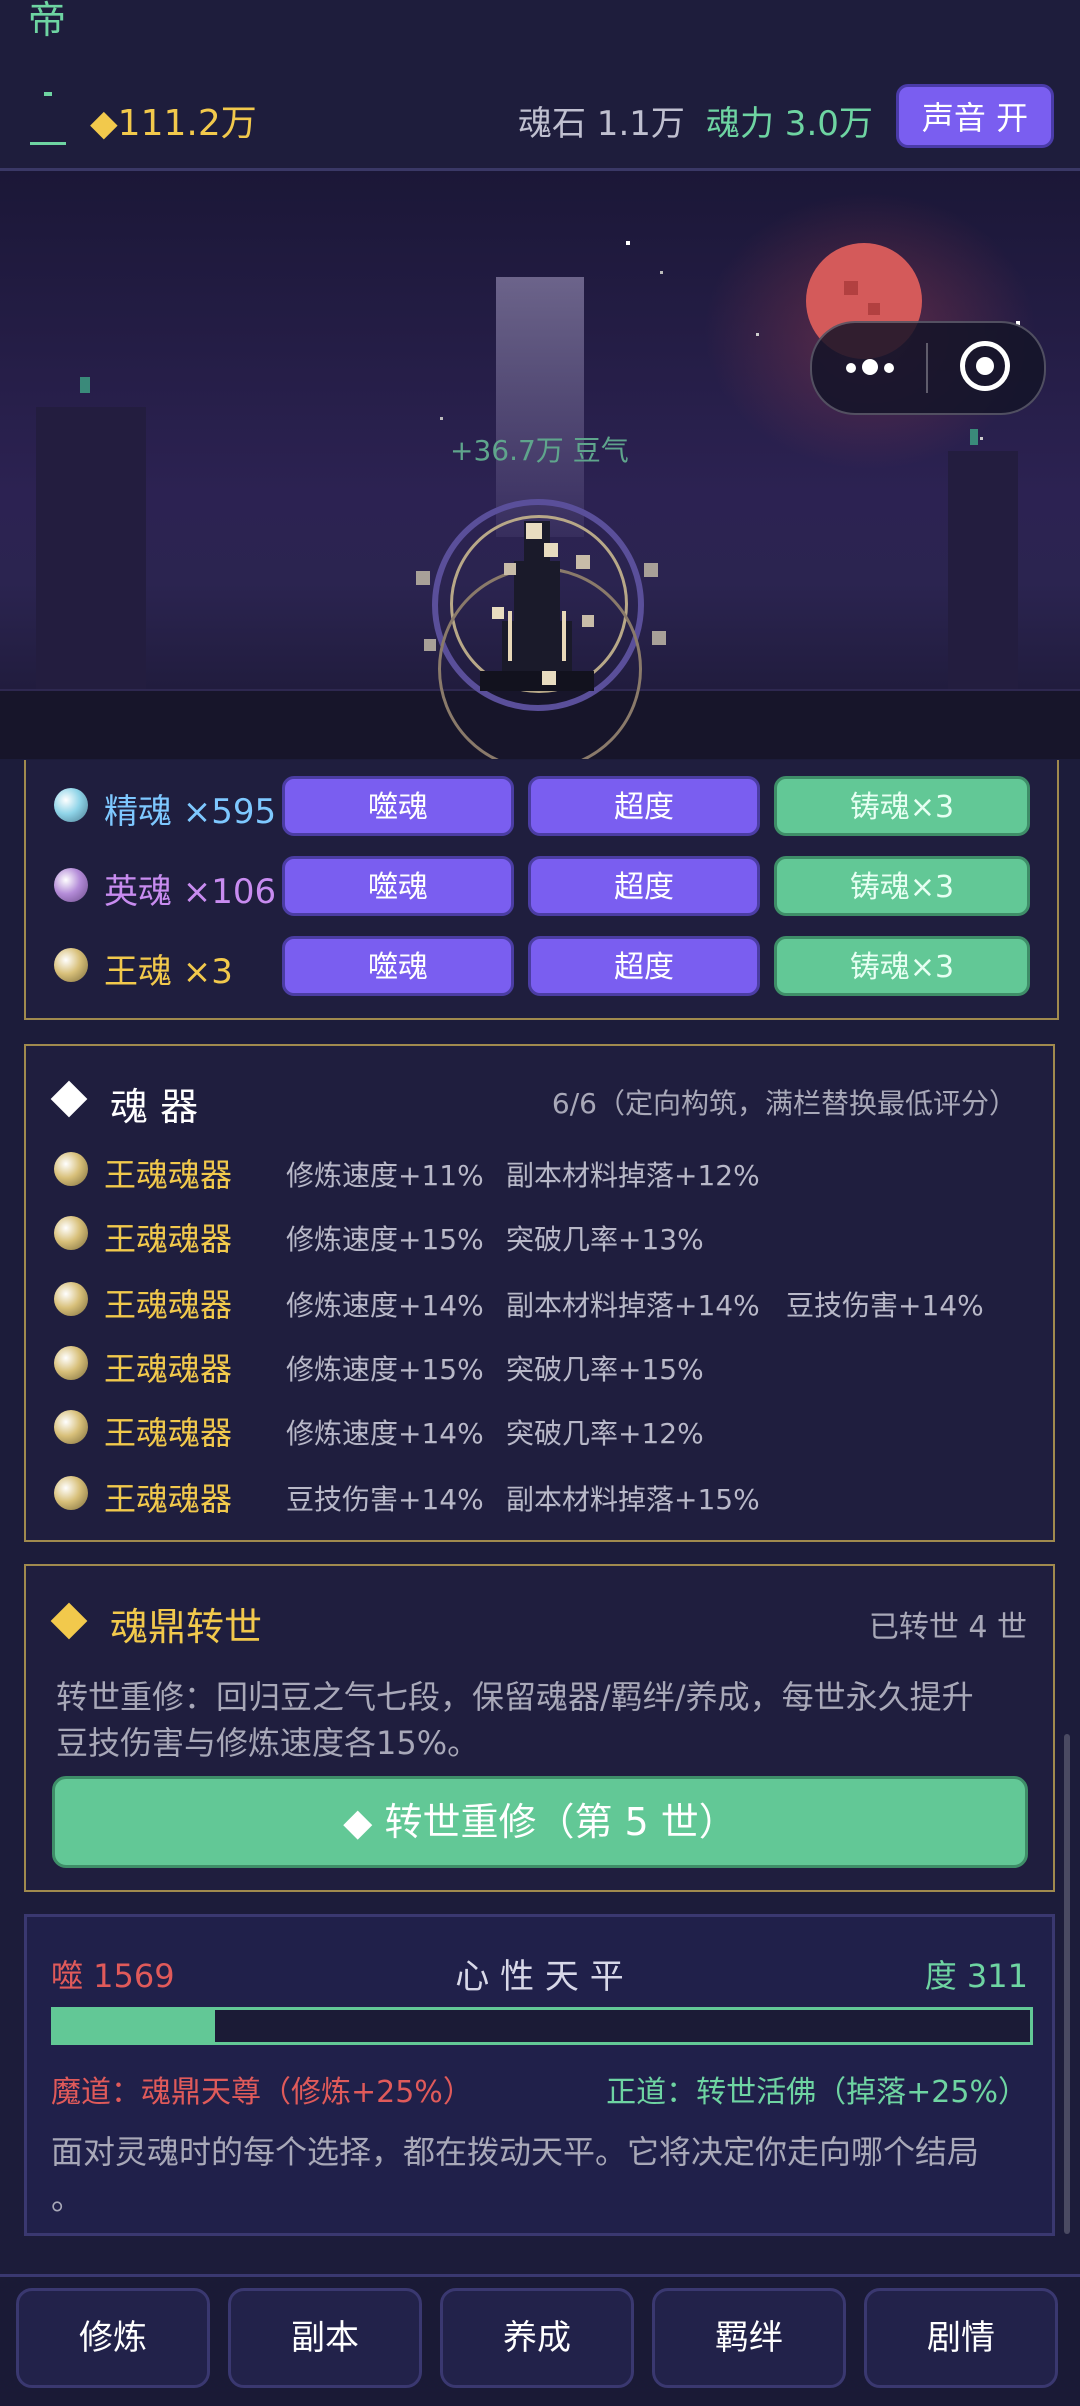 The height and width of the screenshot is (2406, 1080). Describe the element at coordinates (48, 94) in the screenshot. I see `realm-marker` at that location.